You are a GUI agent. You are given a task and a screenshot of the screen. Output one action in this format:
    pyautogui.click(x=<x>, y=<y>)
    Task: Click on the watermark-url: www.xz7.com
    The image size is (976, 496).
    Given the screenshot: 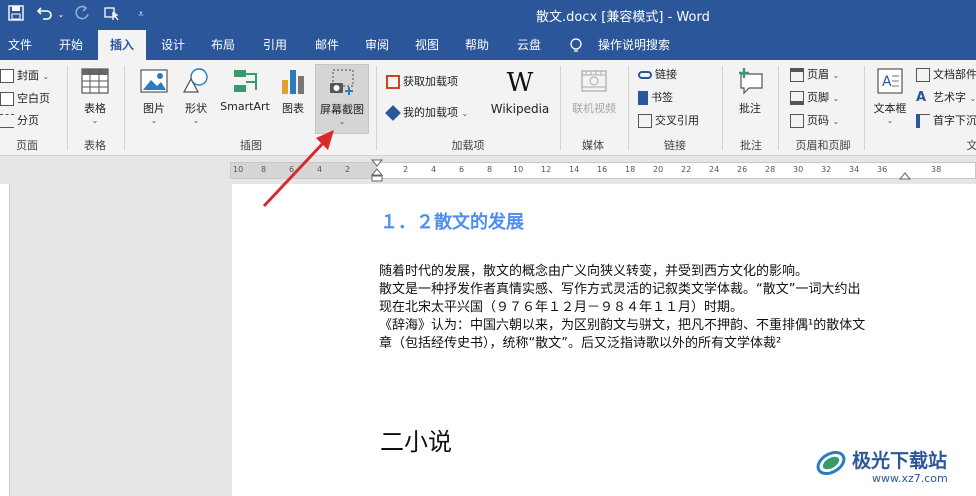 What is the action you would take?
    pyautogui.click(x=910, y=478)
    